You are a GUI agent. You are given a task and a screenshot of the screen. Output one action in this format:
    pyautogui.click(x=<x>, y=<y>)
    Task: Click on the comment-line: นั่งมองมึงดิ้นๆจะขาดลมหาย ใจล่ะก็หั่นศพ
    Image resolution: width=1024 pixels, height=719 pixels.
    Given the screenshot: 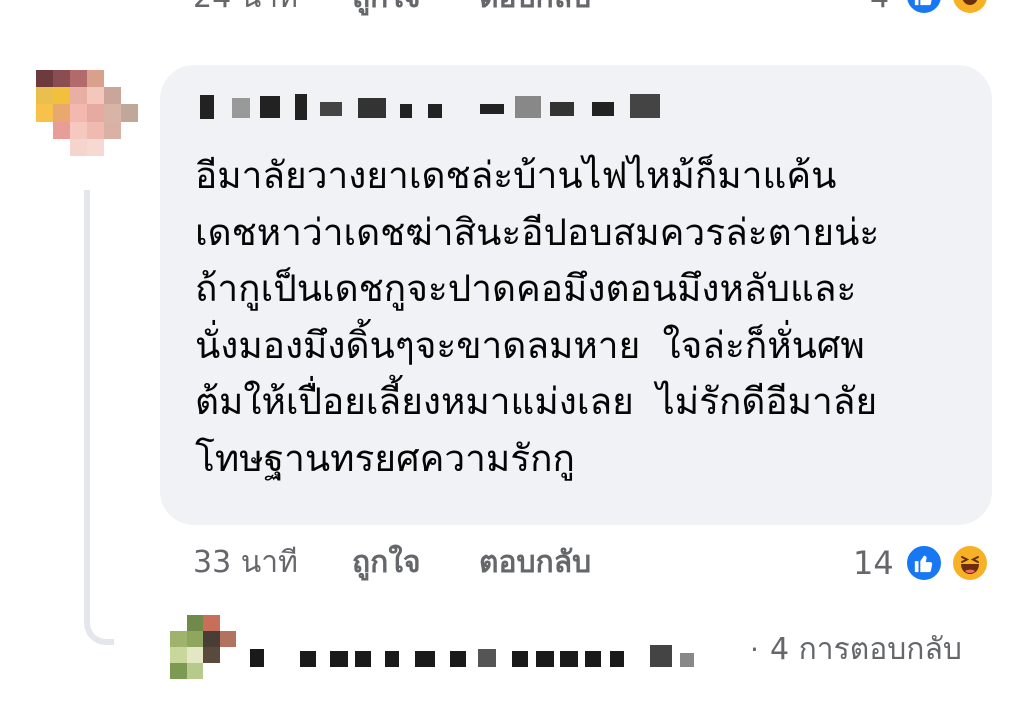 What is the action you would take?
    pyautogui.click(x=530, y=345)
    